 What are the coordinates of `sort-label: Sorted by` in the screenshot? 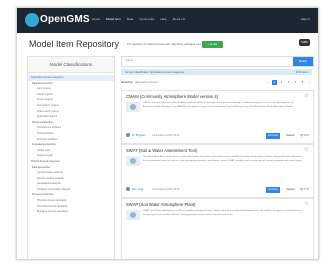 It's located at (127, 82).